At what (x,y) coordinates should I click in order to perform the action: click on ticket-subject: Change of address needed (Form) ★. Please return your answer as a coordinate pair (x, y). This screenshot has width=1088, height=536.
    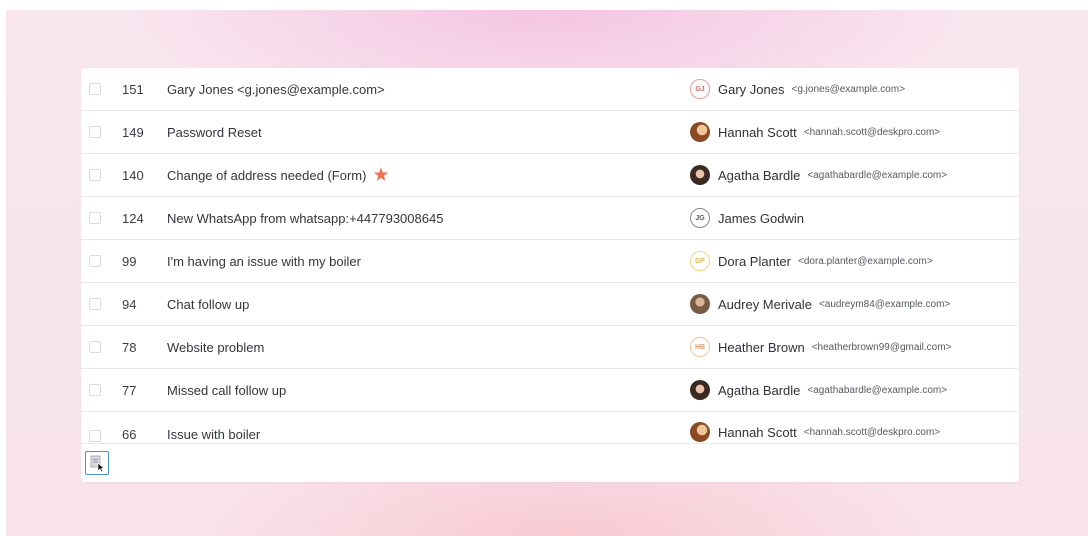
    Looking at the image, I should click on (278, 175).